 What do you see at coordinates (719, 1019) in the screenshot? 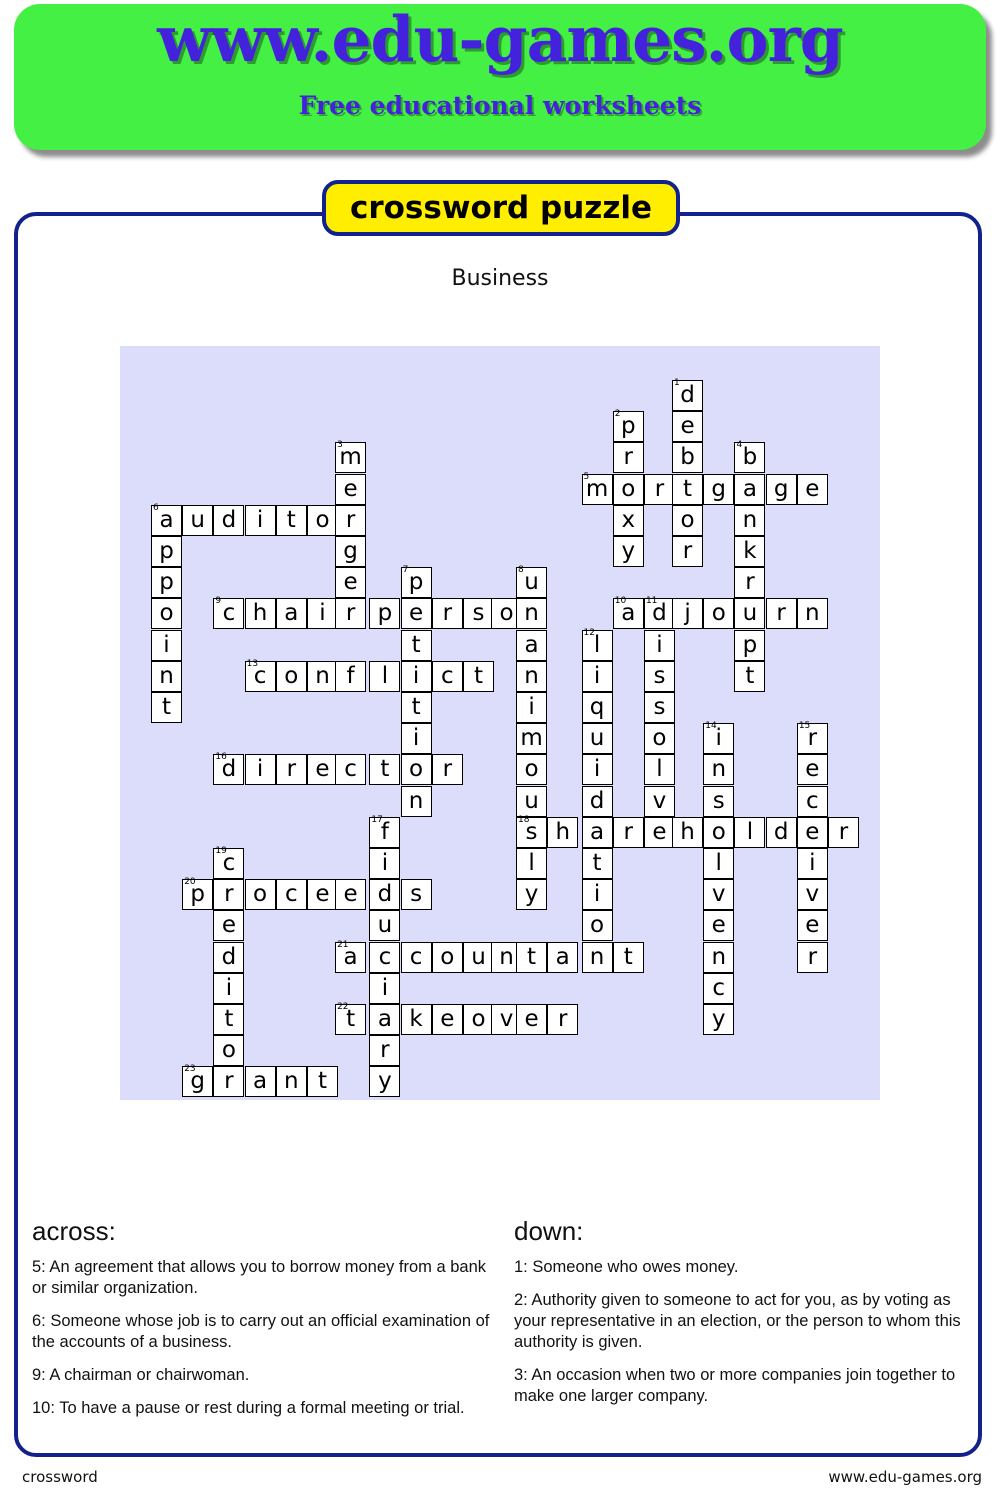
I see `crossword-cell: y` at bounding box center [719, 1019].